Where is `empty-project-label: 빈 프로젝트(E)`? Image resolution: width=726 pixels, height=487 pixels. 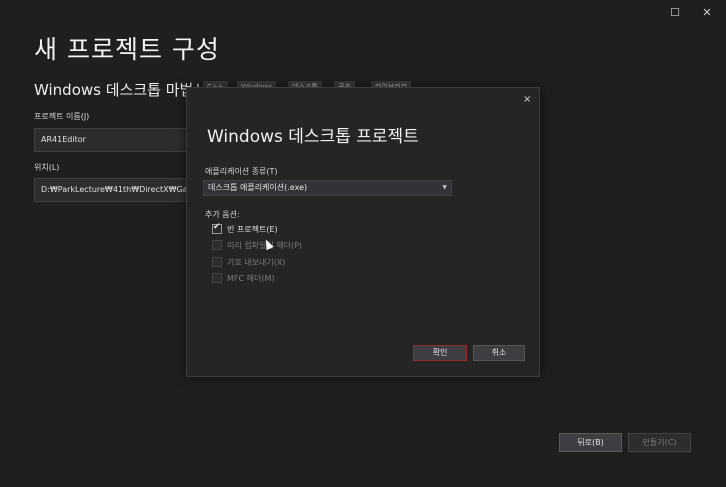 empty-project-label: 빈 프로젝트(E) is located at coordinates (252, 229).